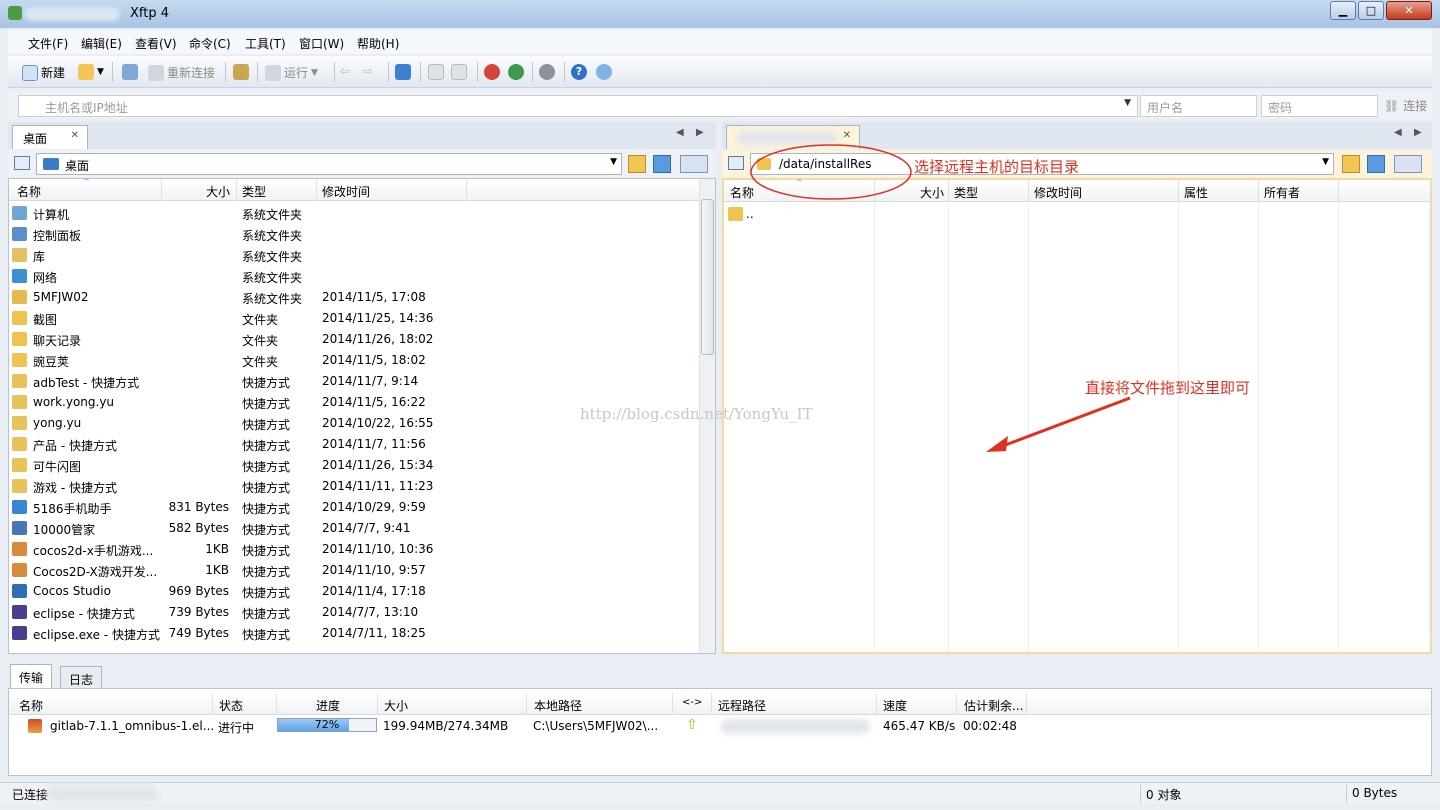 The height and width of the screenshot is (810, 1440). I want to click on annotation-drag-hint: 直接将文件拖到这里即可, so click(1168, 388).